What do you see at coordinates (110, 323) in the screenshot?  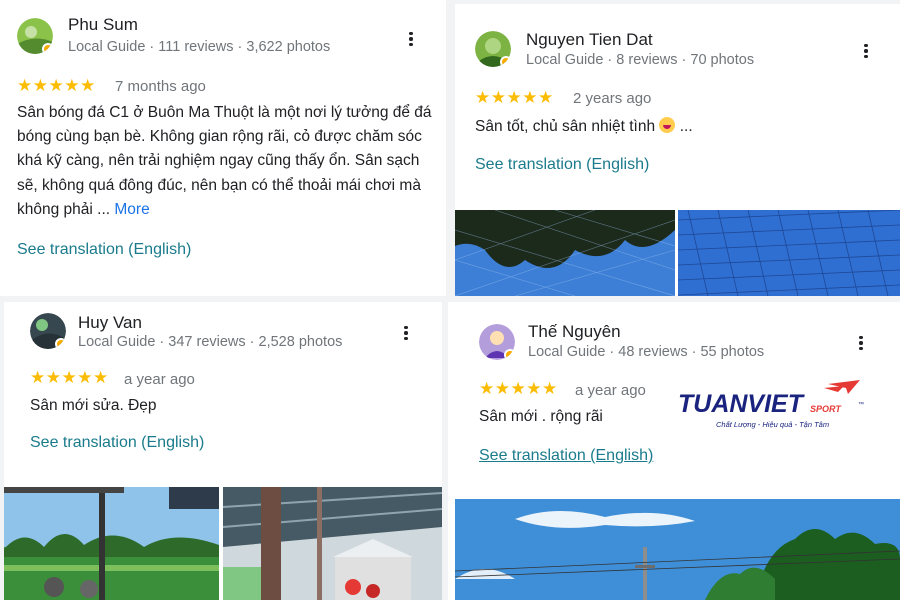 I see `reviewer-name: Huy Van` at bounding box center [110, 323].